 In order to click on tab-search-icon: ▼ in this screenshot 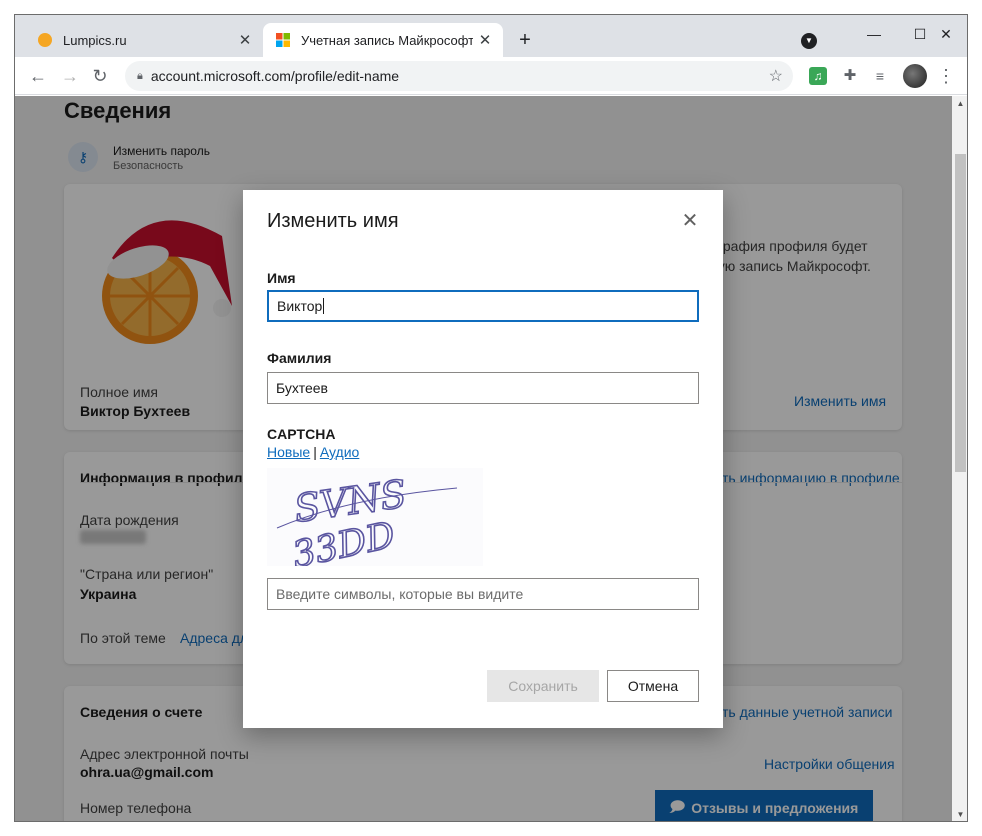, I will do `click(809, 41)`.